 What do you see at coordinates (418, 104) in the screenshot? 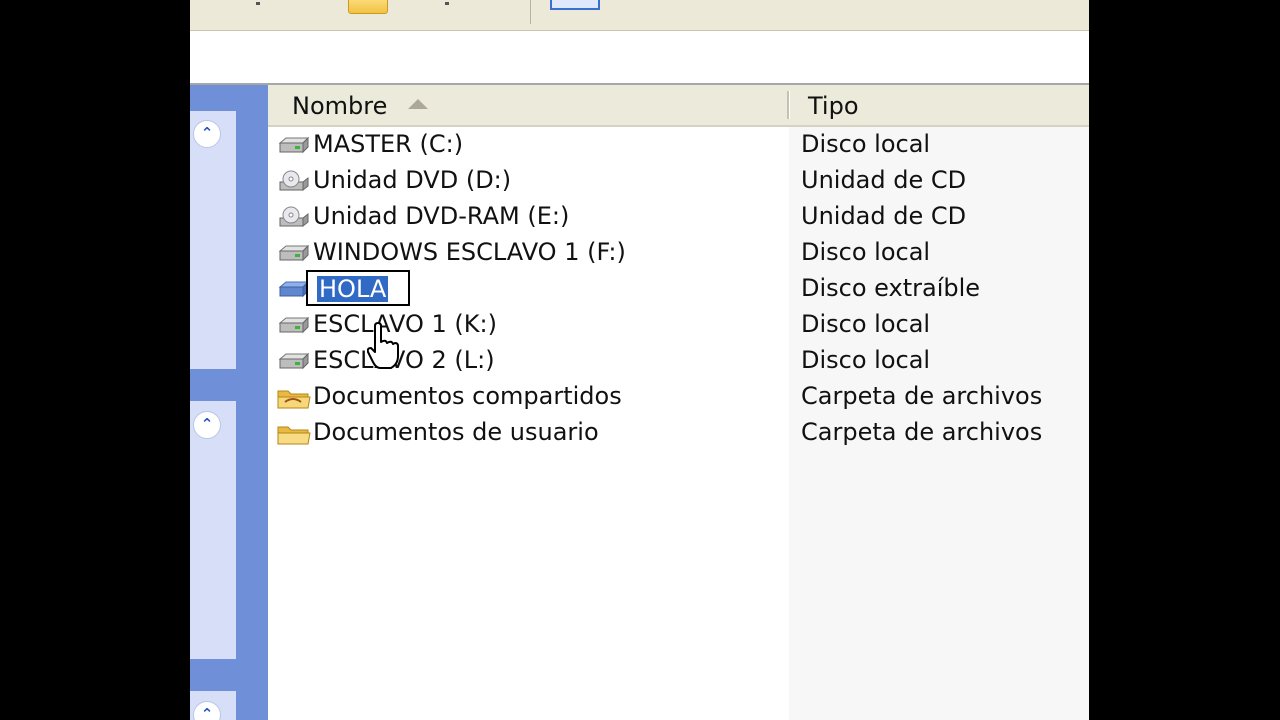
I see `sort-ascending-icon` at bounding box center [418, 104].